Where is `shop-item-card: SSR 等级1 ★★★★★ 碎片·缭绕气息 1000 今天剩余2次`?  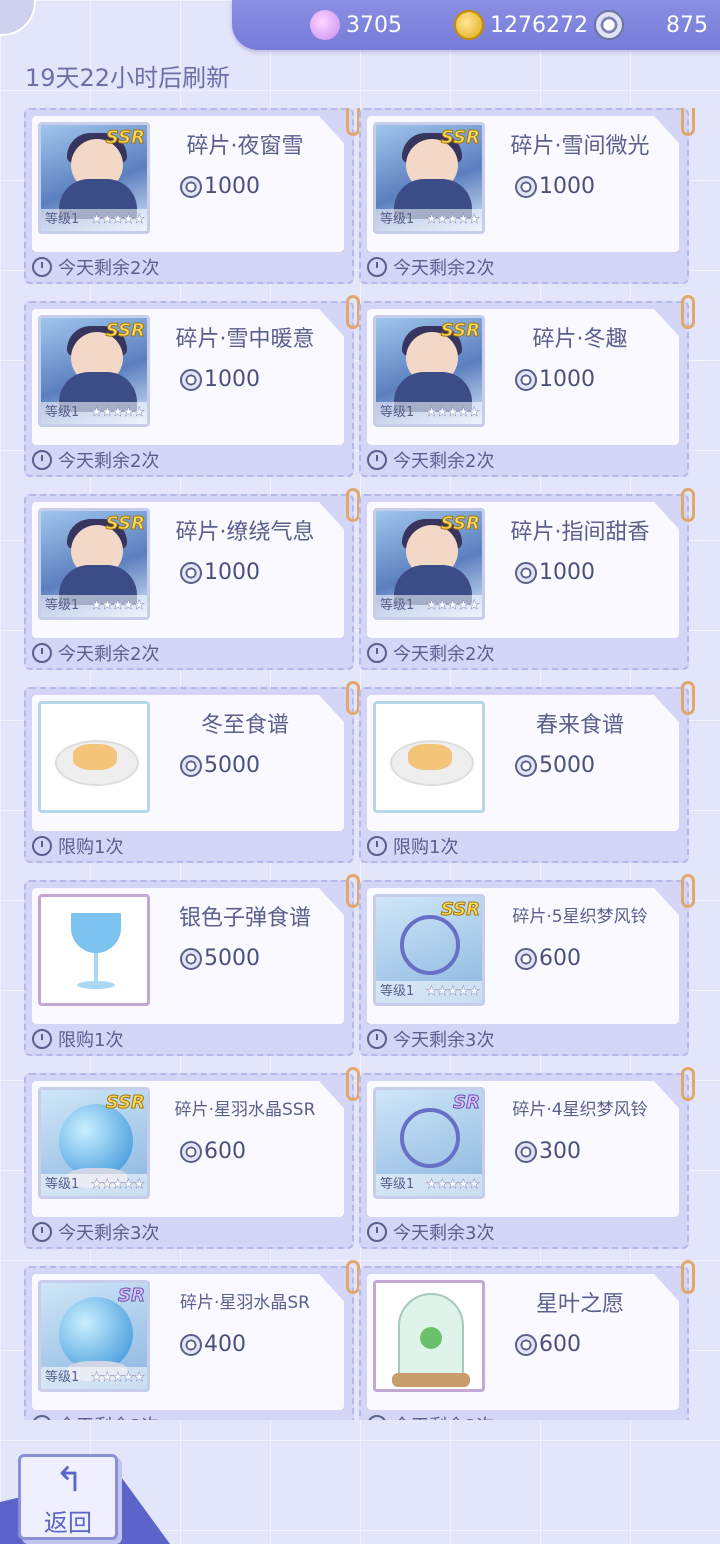
shop-item-card: SSR 等级1 ★★★★★ 碎片·缭绕气息 1000 今天剩余2次 is located at coordinates (192, 581).